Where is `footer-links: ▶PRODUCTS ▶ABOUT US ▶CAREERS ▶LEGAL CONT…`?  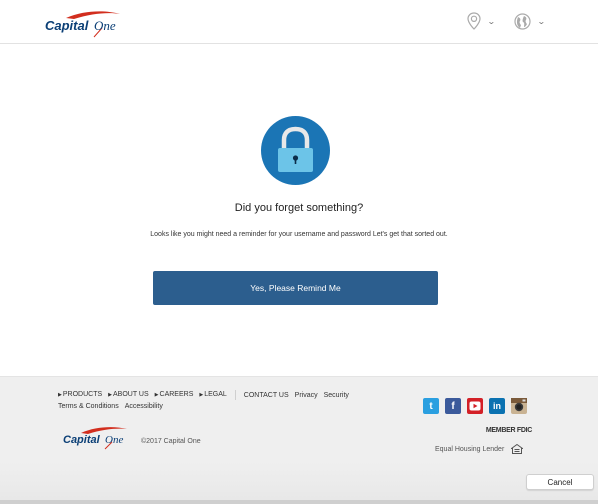 footer-links: ▶PRODUCTS ▶ABOUT US ▶CAREERS ▶LEGAL CONT… is located at coordinates (223, 400).